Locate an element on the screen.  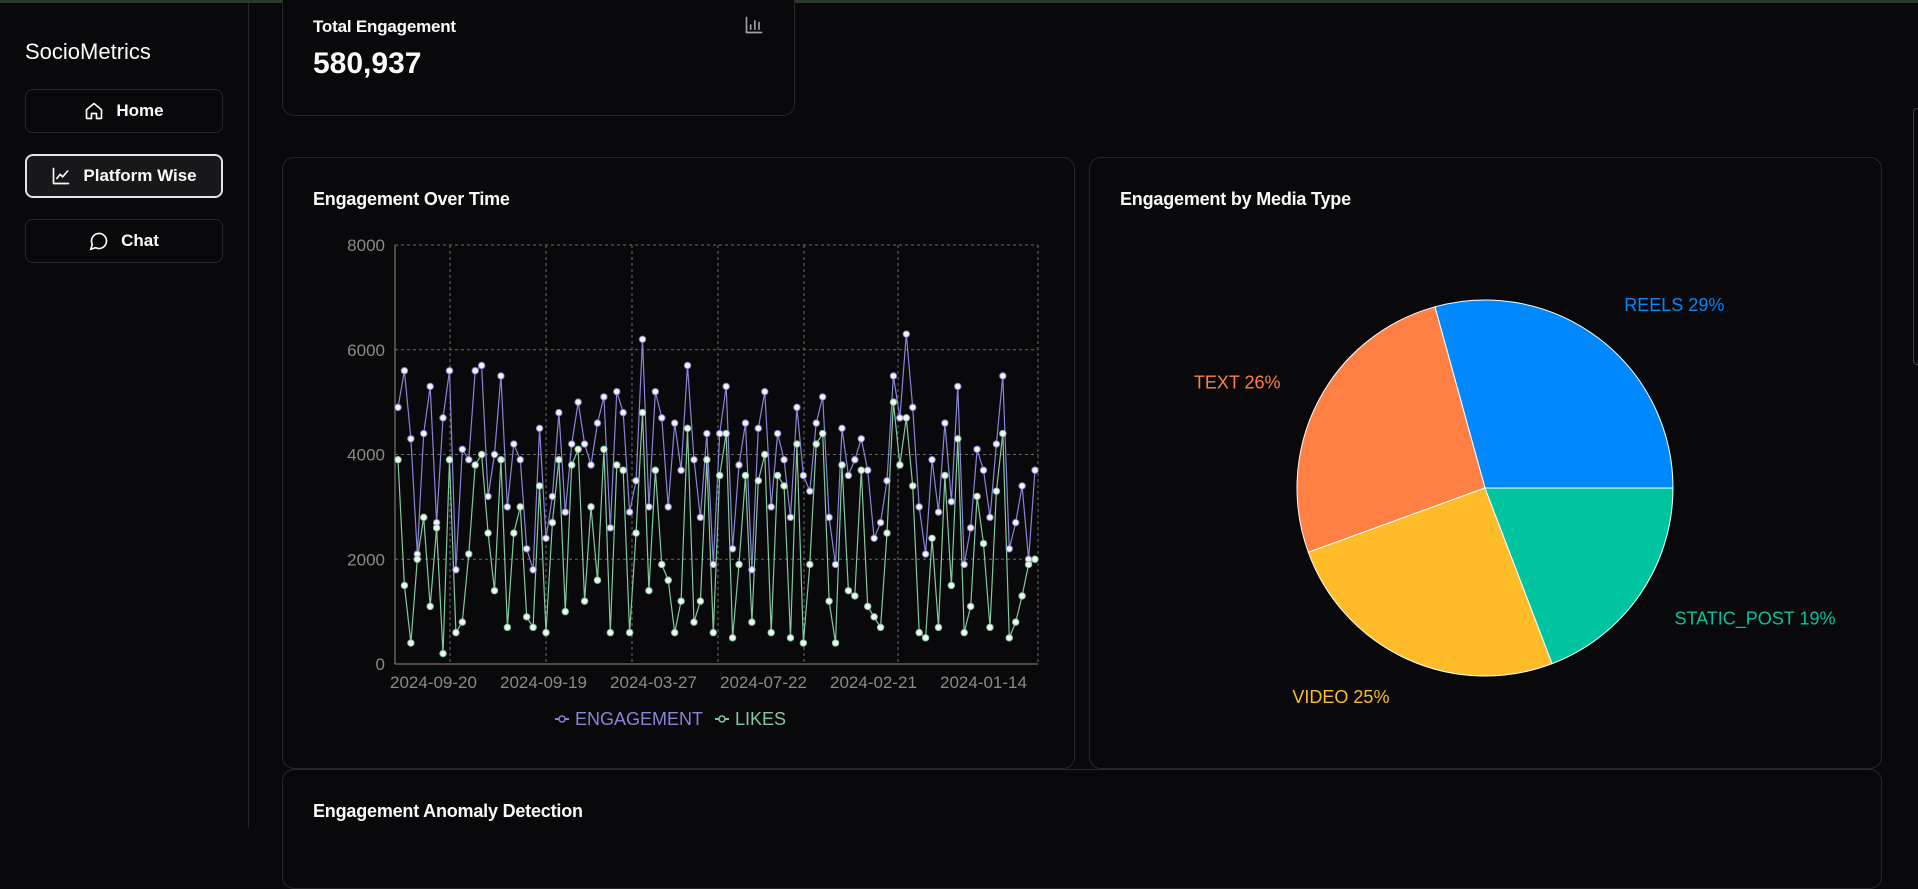
scroll-handle is located at coordinates (1915, 236).